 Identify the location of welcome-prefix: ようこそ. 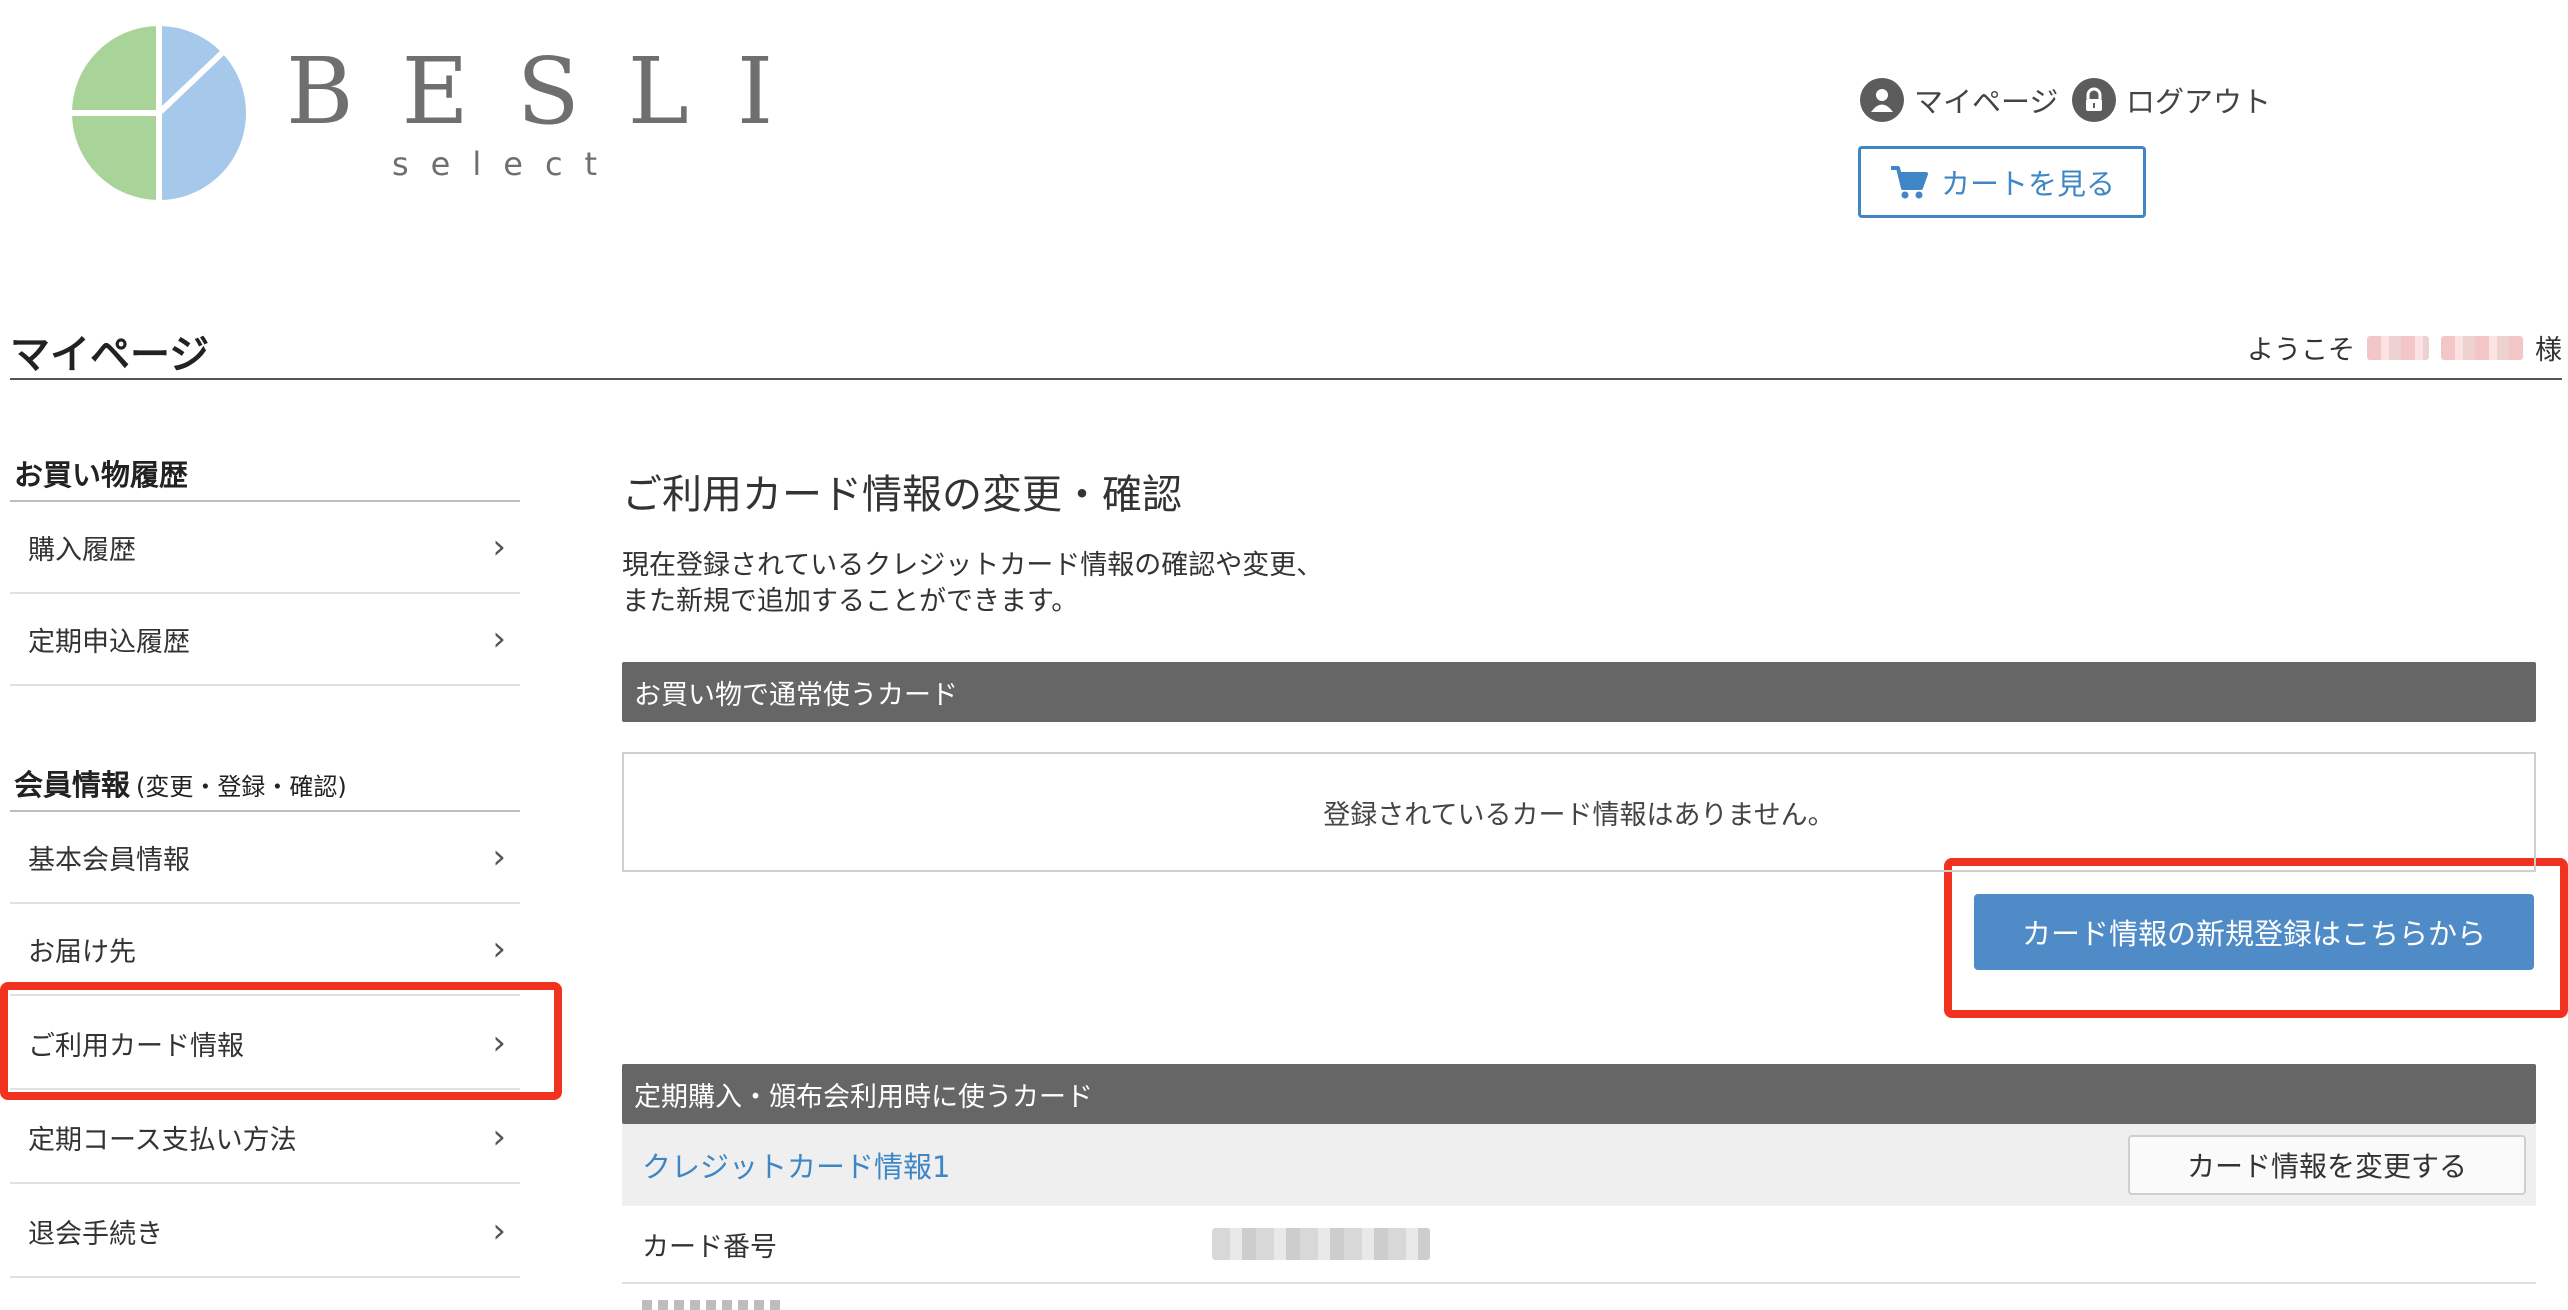
(2301, 350).